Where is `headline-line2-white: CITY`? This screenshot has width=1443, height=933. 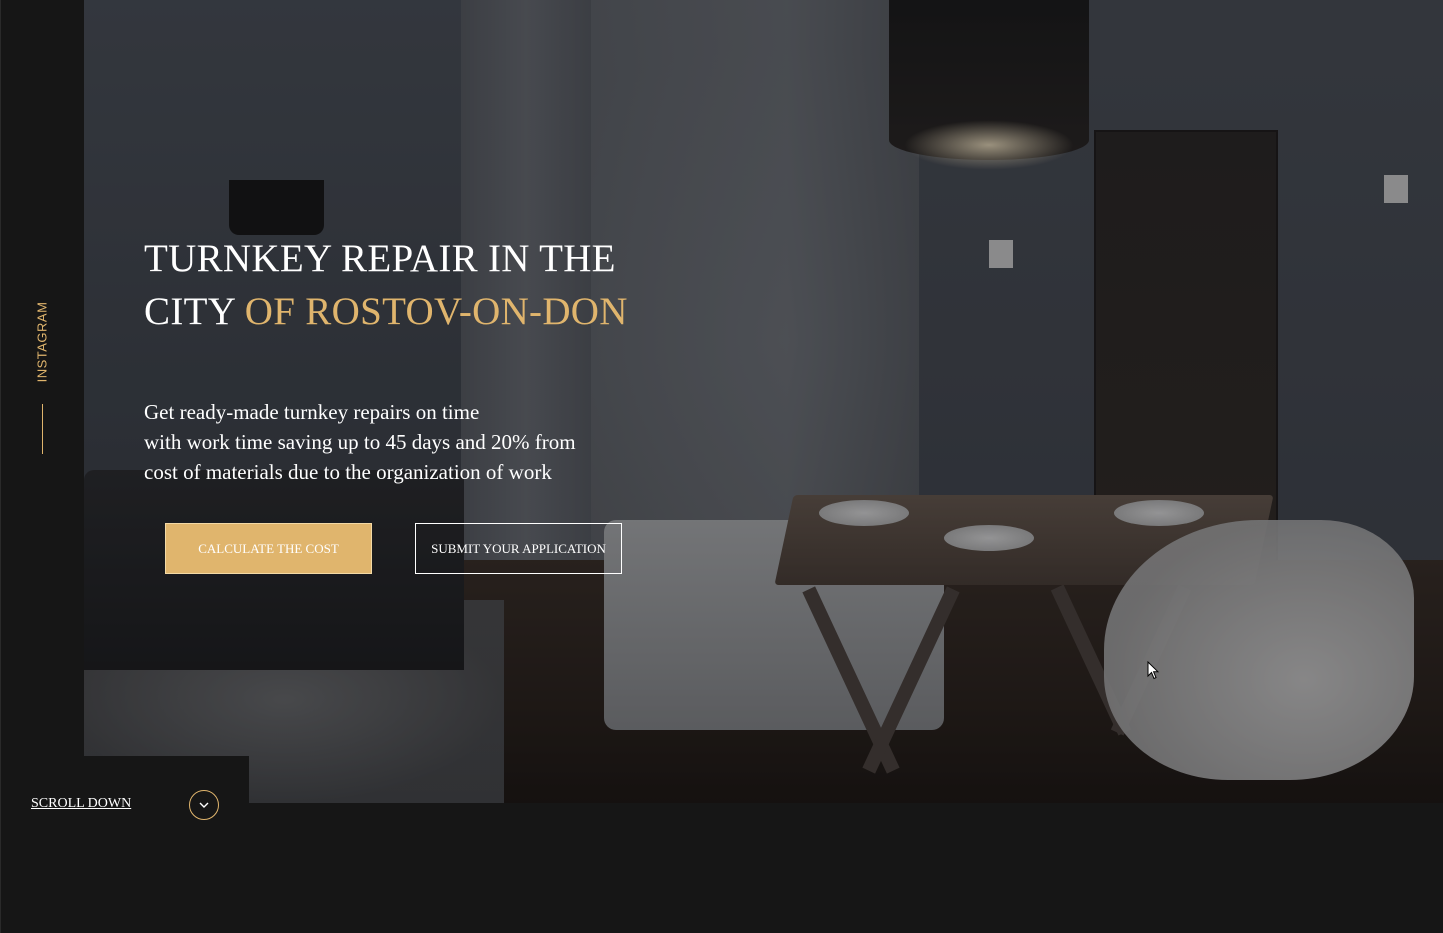 headline-line2-white: CITY is located at coordinates (194, 311).